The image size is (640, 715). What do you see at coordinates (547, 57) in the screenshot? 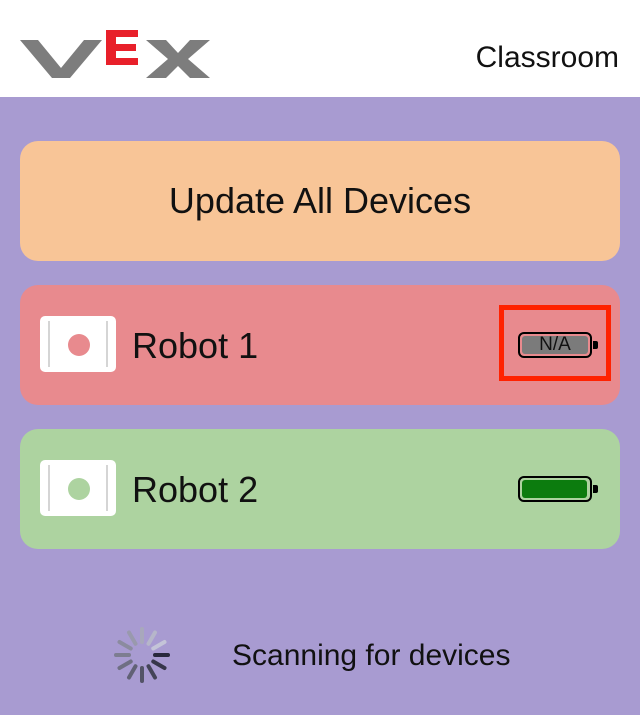
I see `page-title: Classroom` at bounding box center [547, 57].